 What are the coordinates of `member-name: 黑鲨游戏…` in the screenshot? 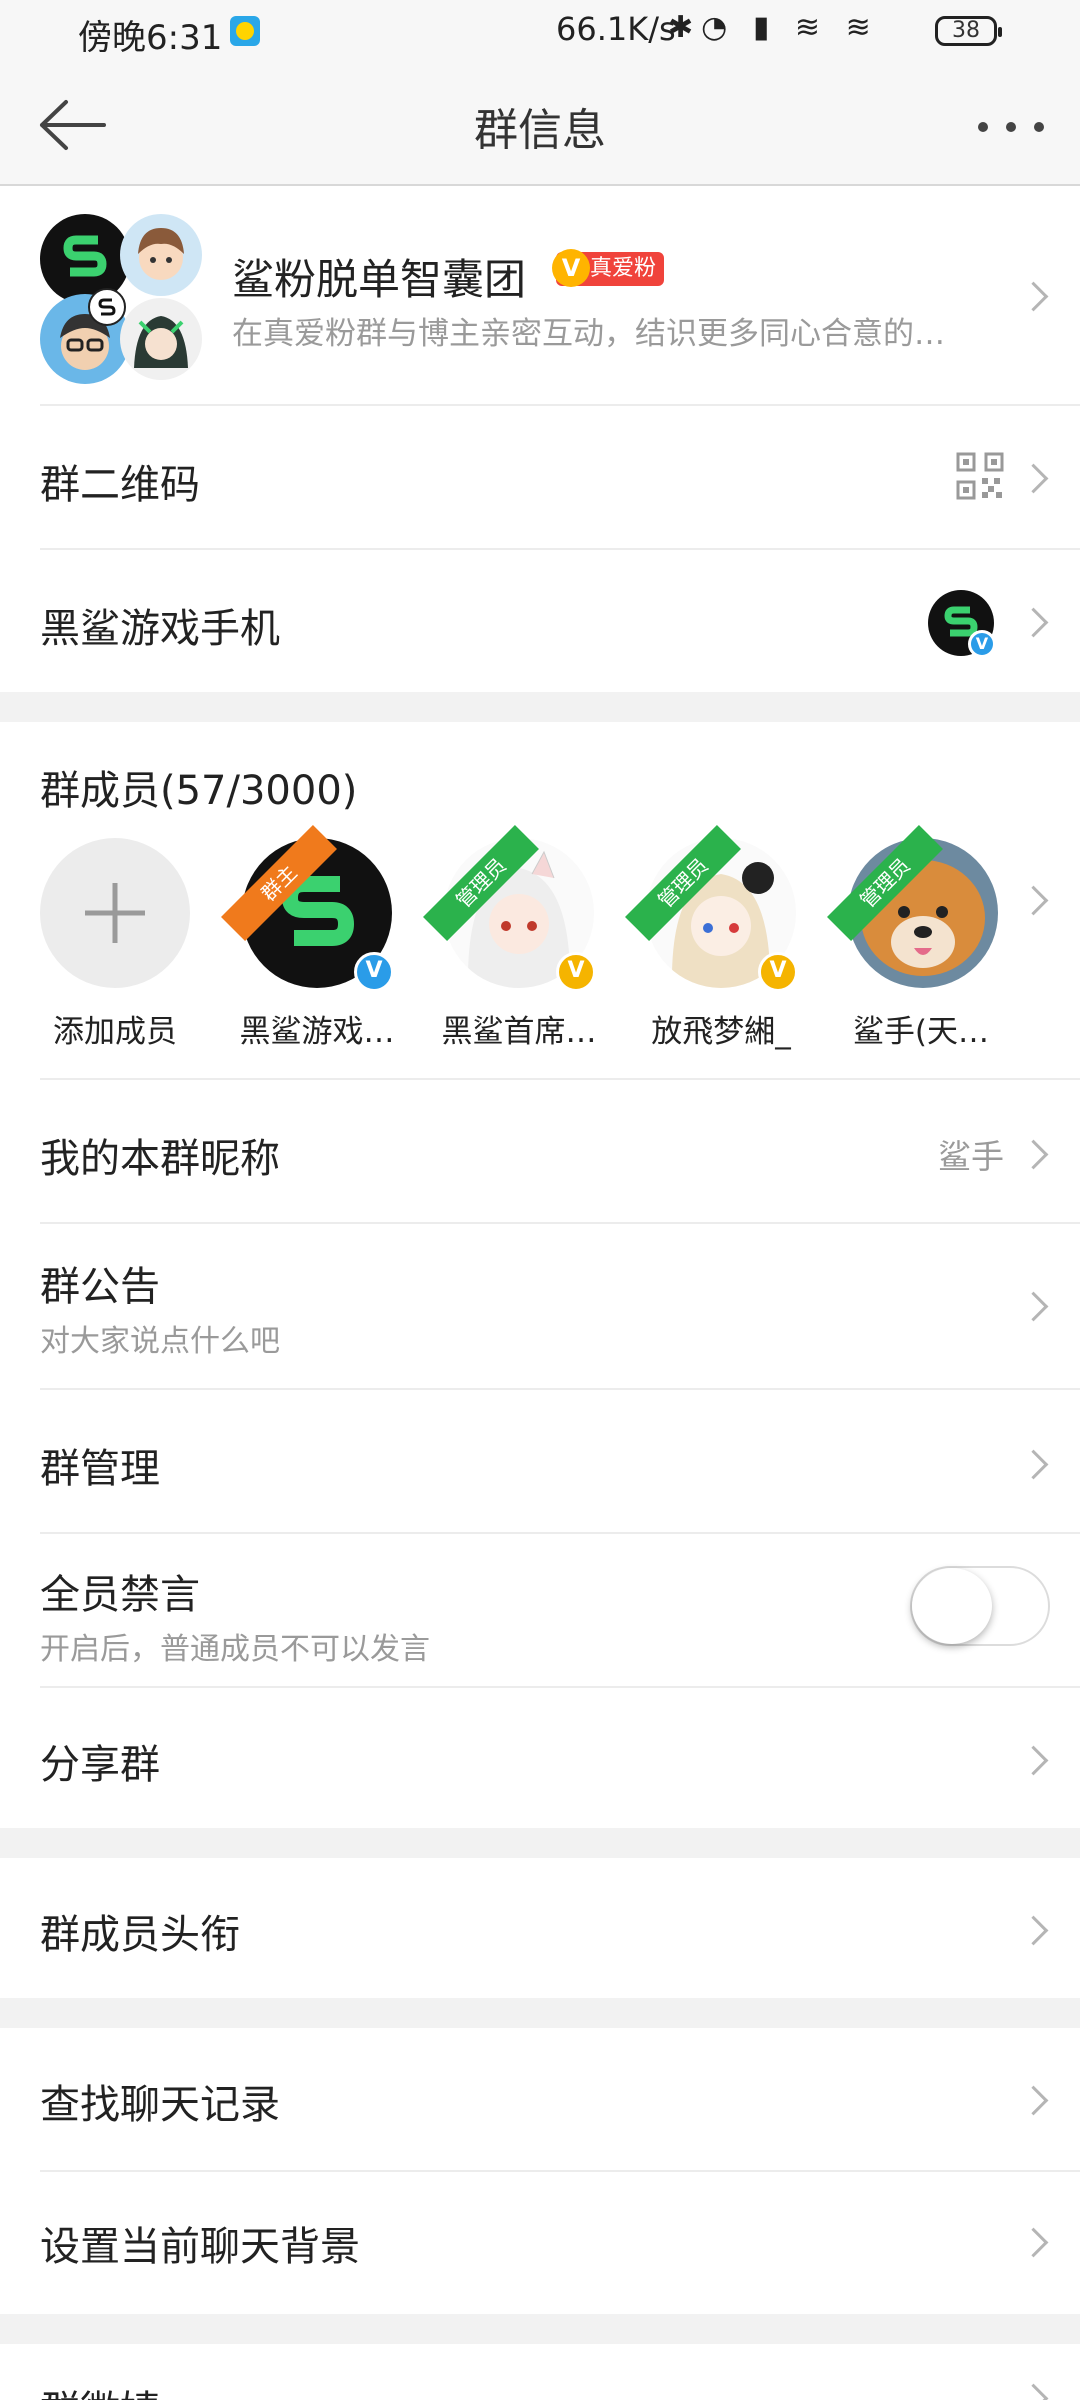 It's located at (317, 1032).